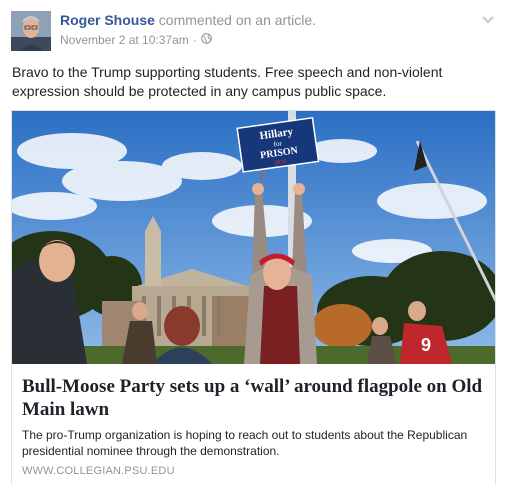 This screenshot has width=507, height=484. I want to click on timestamp-link: November 2 at 10:37am, so click(124, 40).